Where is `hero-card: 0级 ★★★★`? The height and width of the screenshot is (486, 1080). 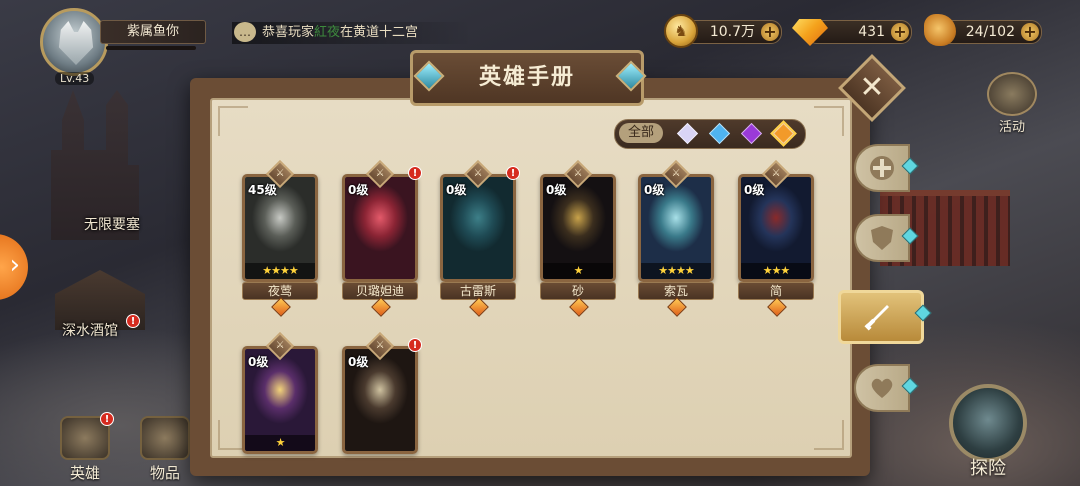 hero-card: 0级 ★★★★ is located at coordinates (676, 228).